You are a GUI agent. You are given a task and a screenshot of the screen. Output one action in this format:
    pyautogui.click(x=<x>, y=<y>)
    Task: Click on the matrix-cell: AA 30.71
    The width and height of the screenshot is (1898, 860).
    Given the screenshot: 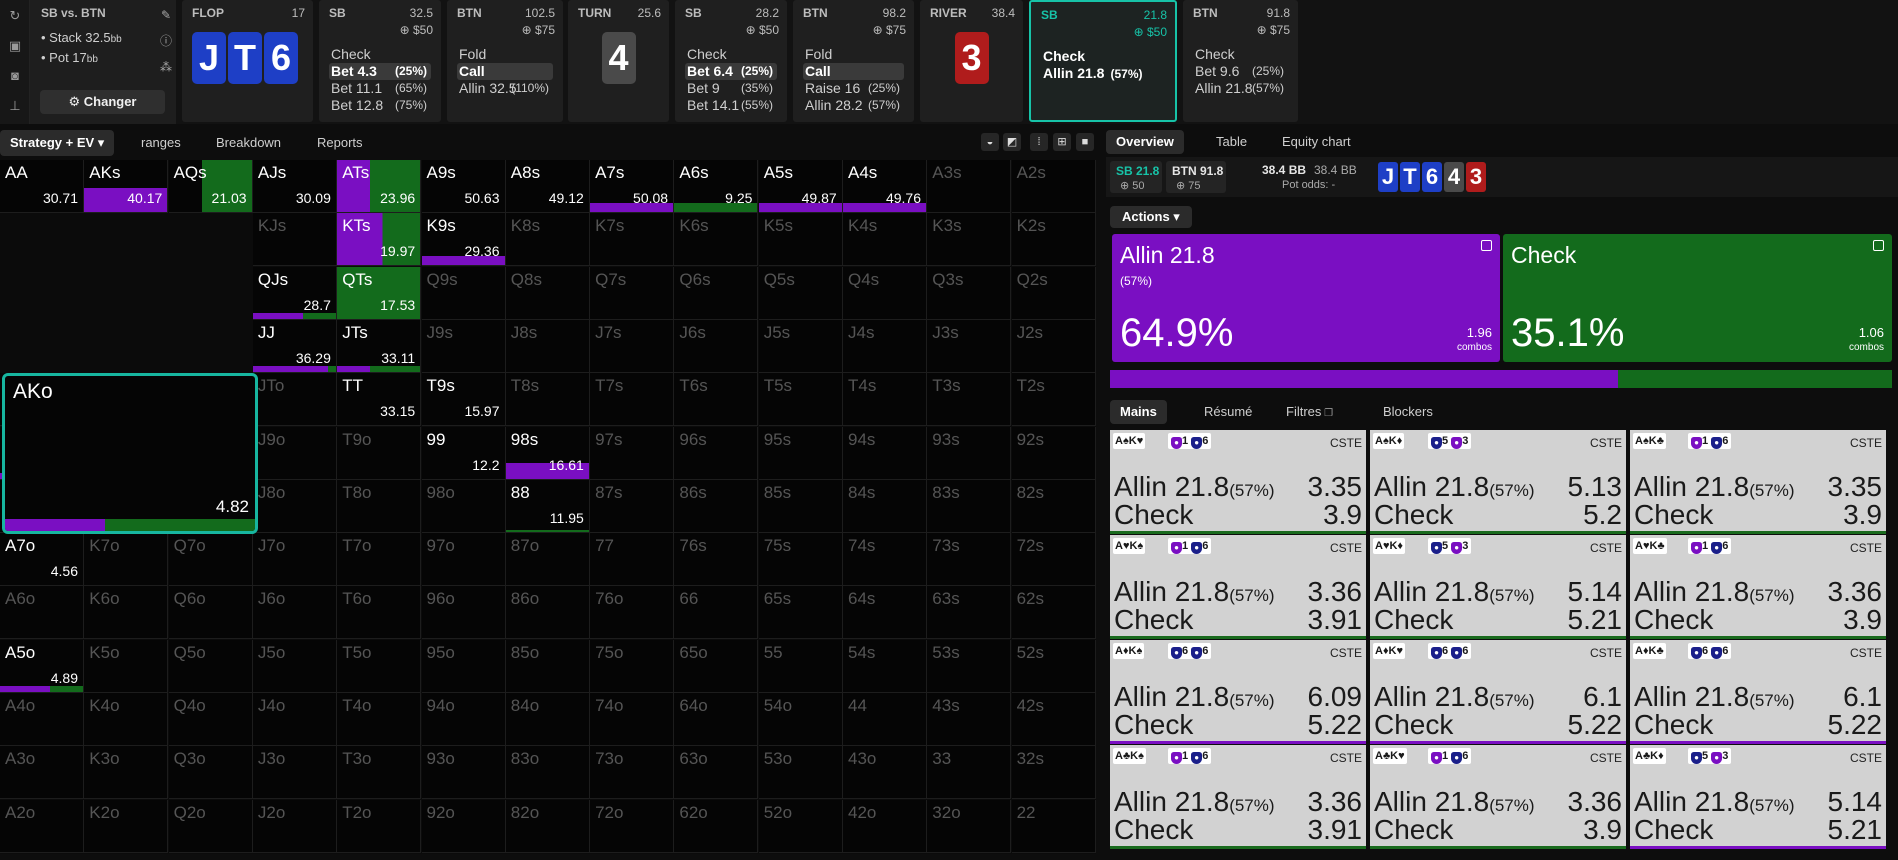 What is the action you would take?
    pyautogui.click(x=42, y=186)
    